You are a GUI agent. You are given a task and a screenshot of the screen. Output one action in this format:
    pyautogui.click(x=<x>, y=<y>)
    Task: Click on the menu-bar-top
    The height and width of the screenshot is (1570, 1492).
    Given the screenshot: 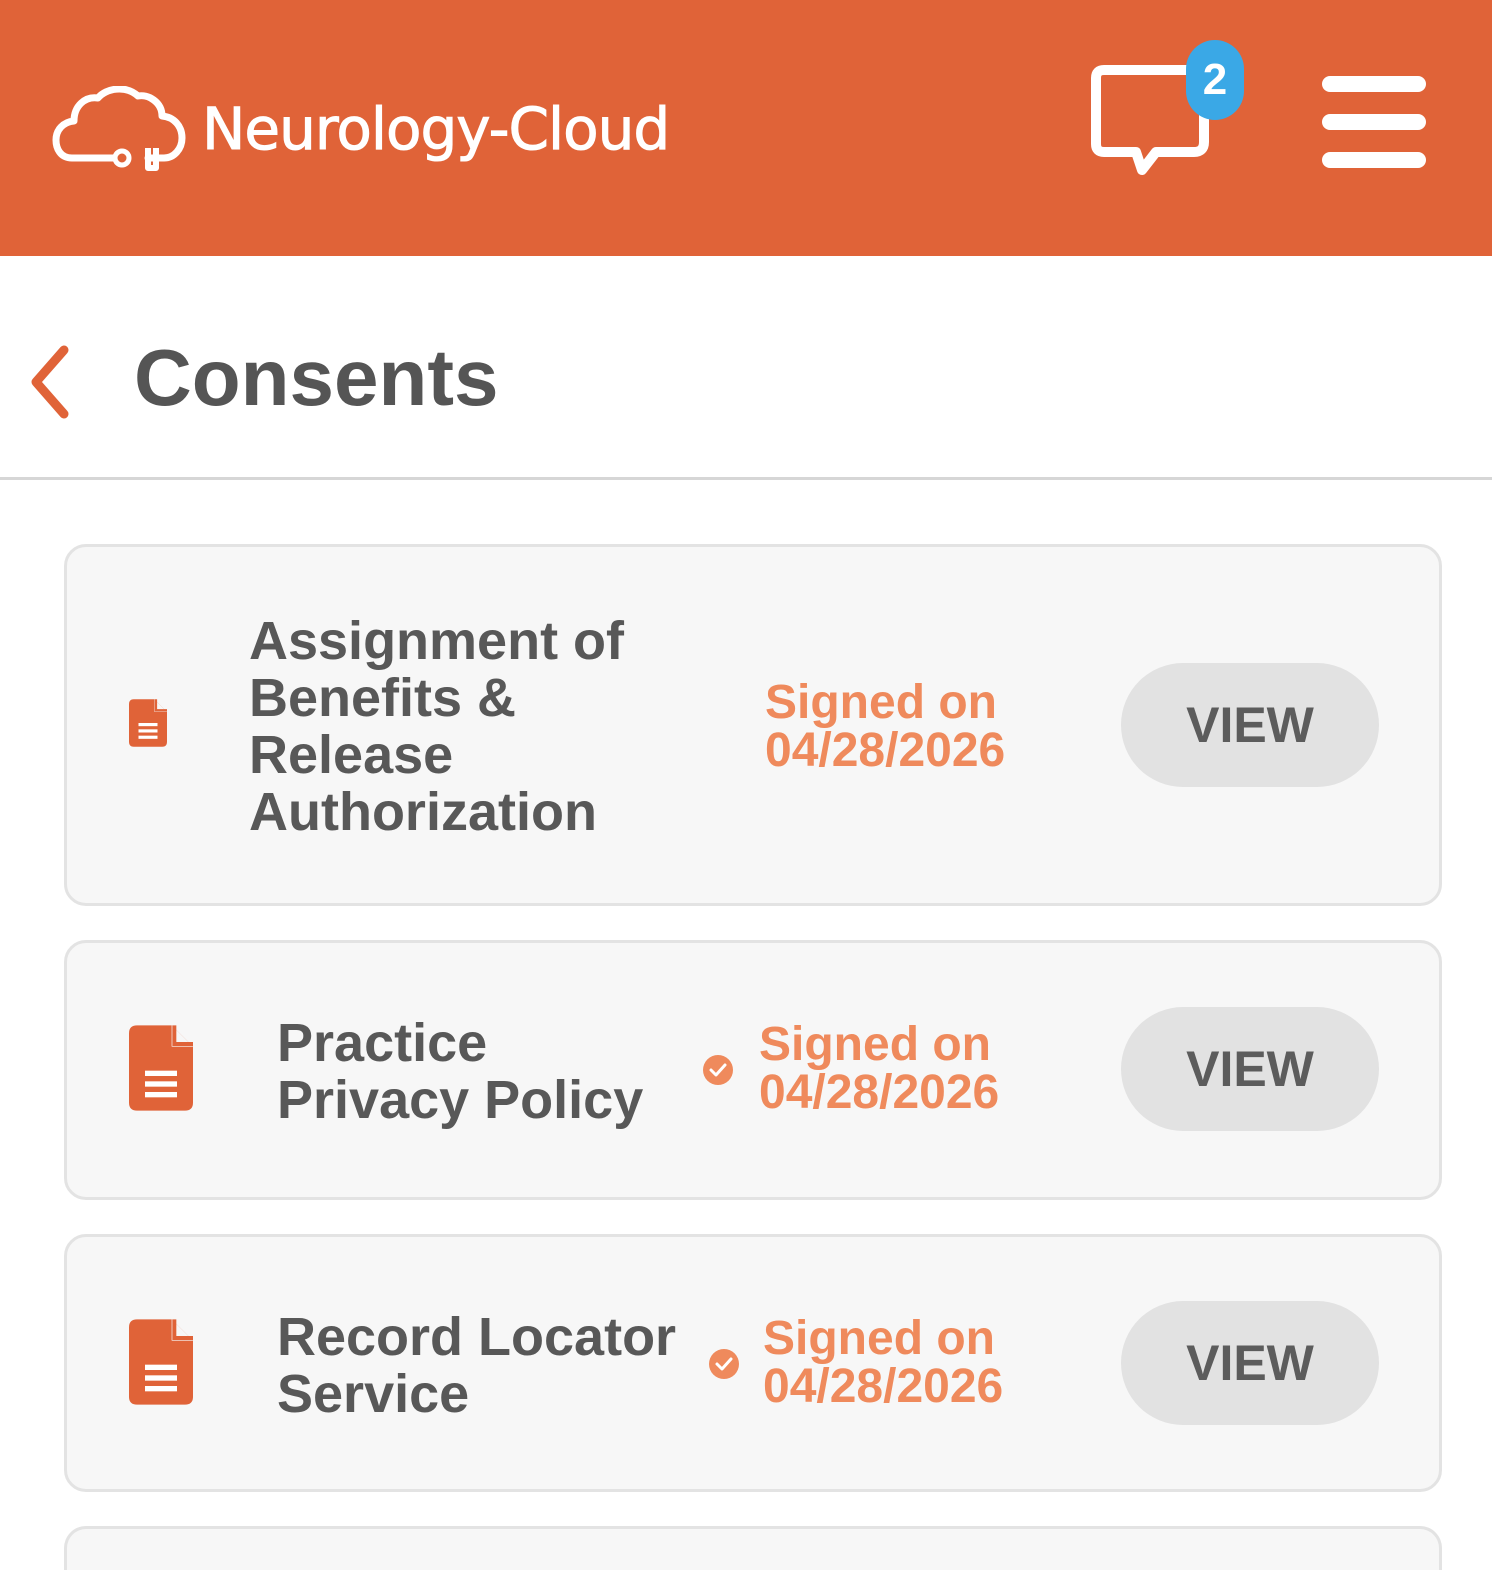 What is the action you would take?
    pyautogui.click(x=1374, y=84)
    